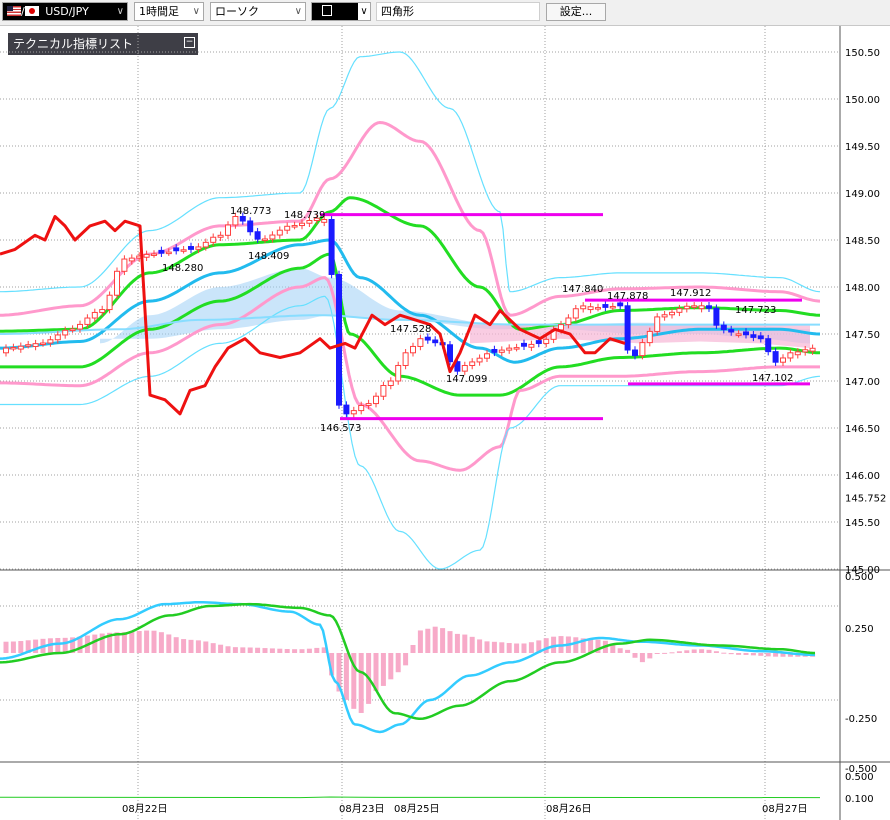  Describe the element at coordinates (865, 499) in the screenshot. I see `current-price-label: 145.752` at that location.